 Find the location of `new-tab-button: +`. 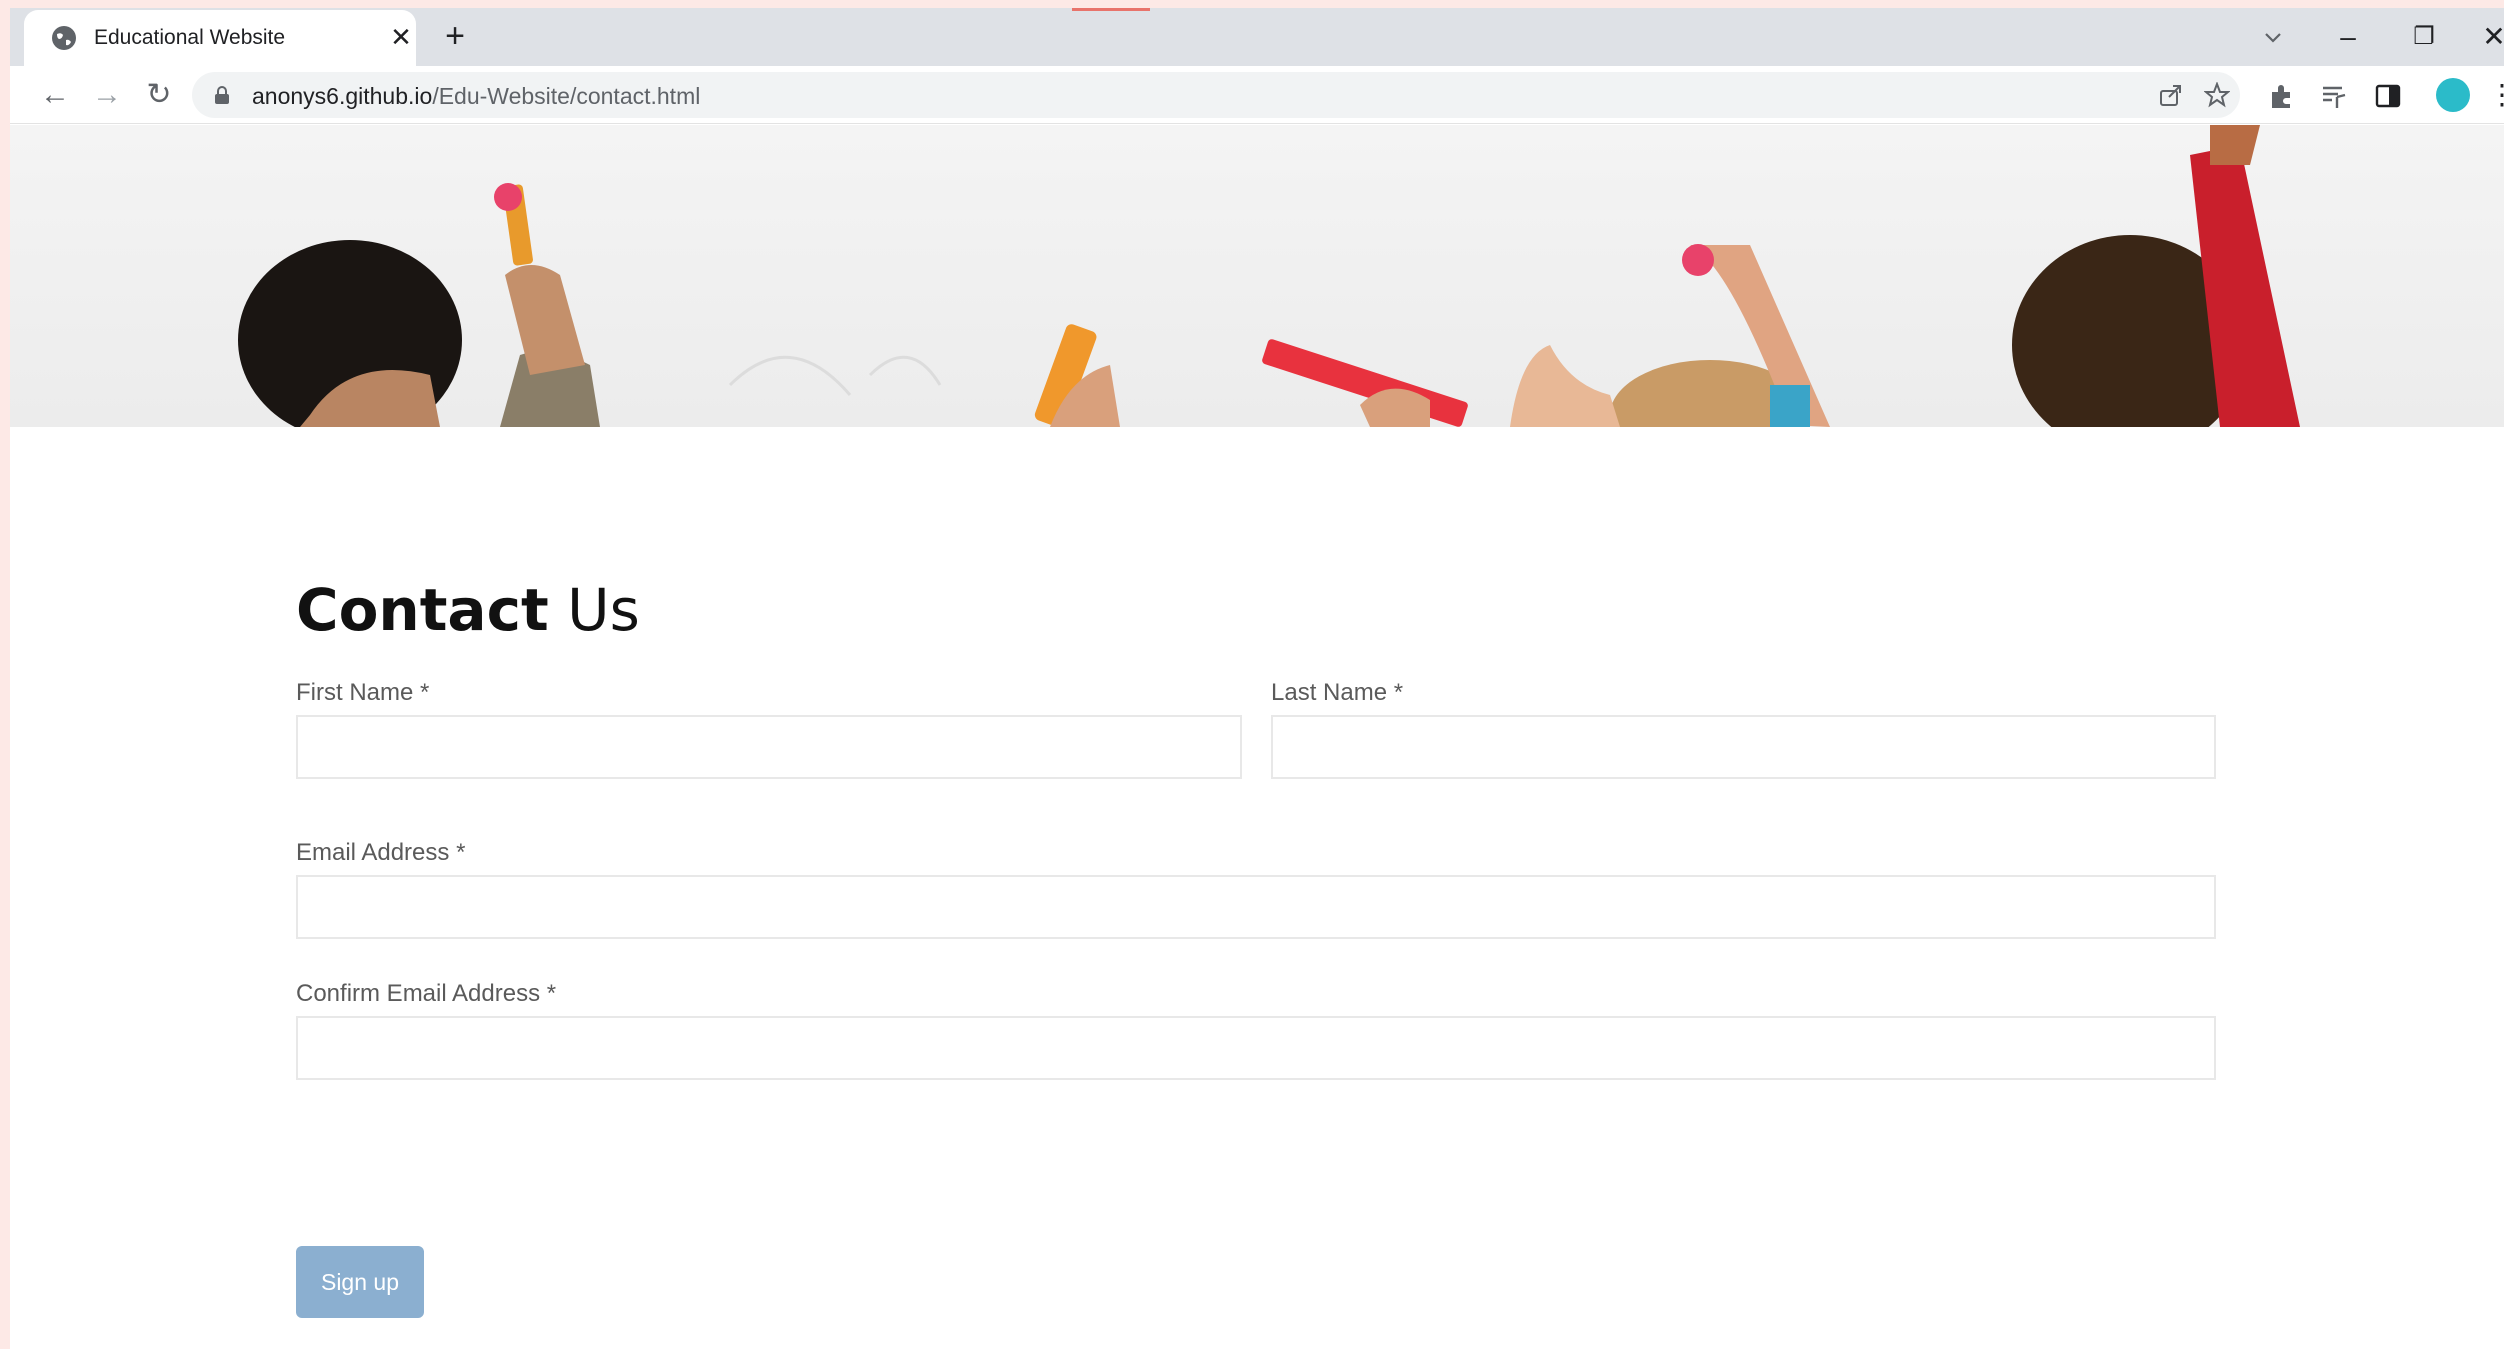

new-tab-button: + is located at coordinates (455, 36).